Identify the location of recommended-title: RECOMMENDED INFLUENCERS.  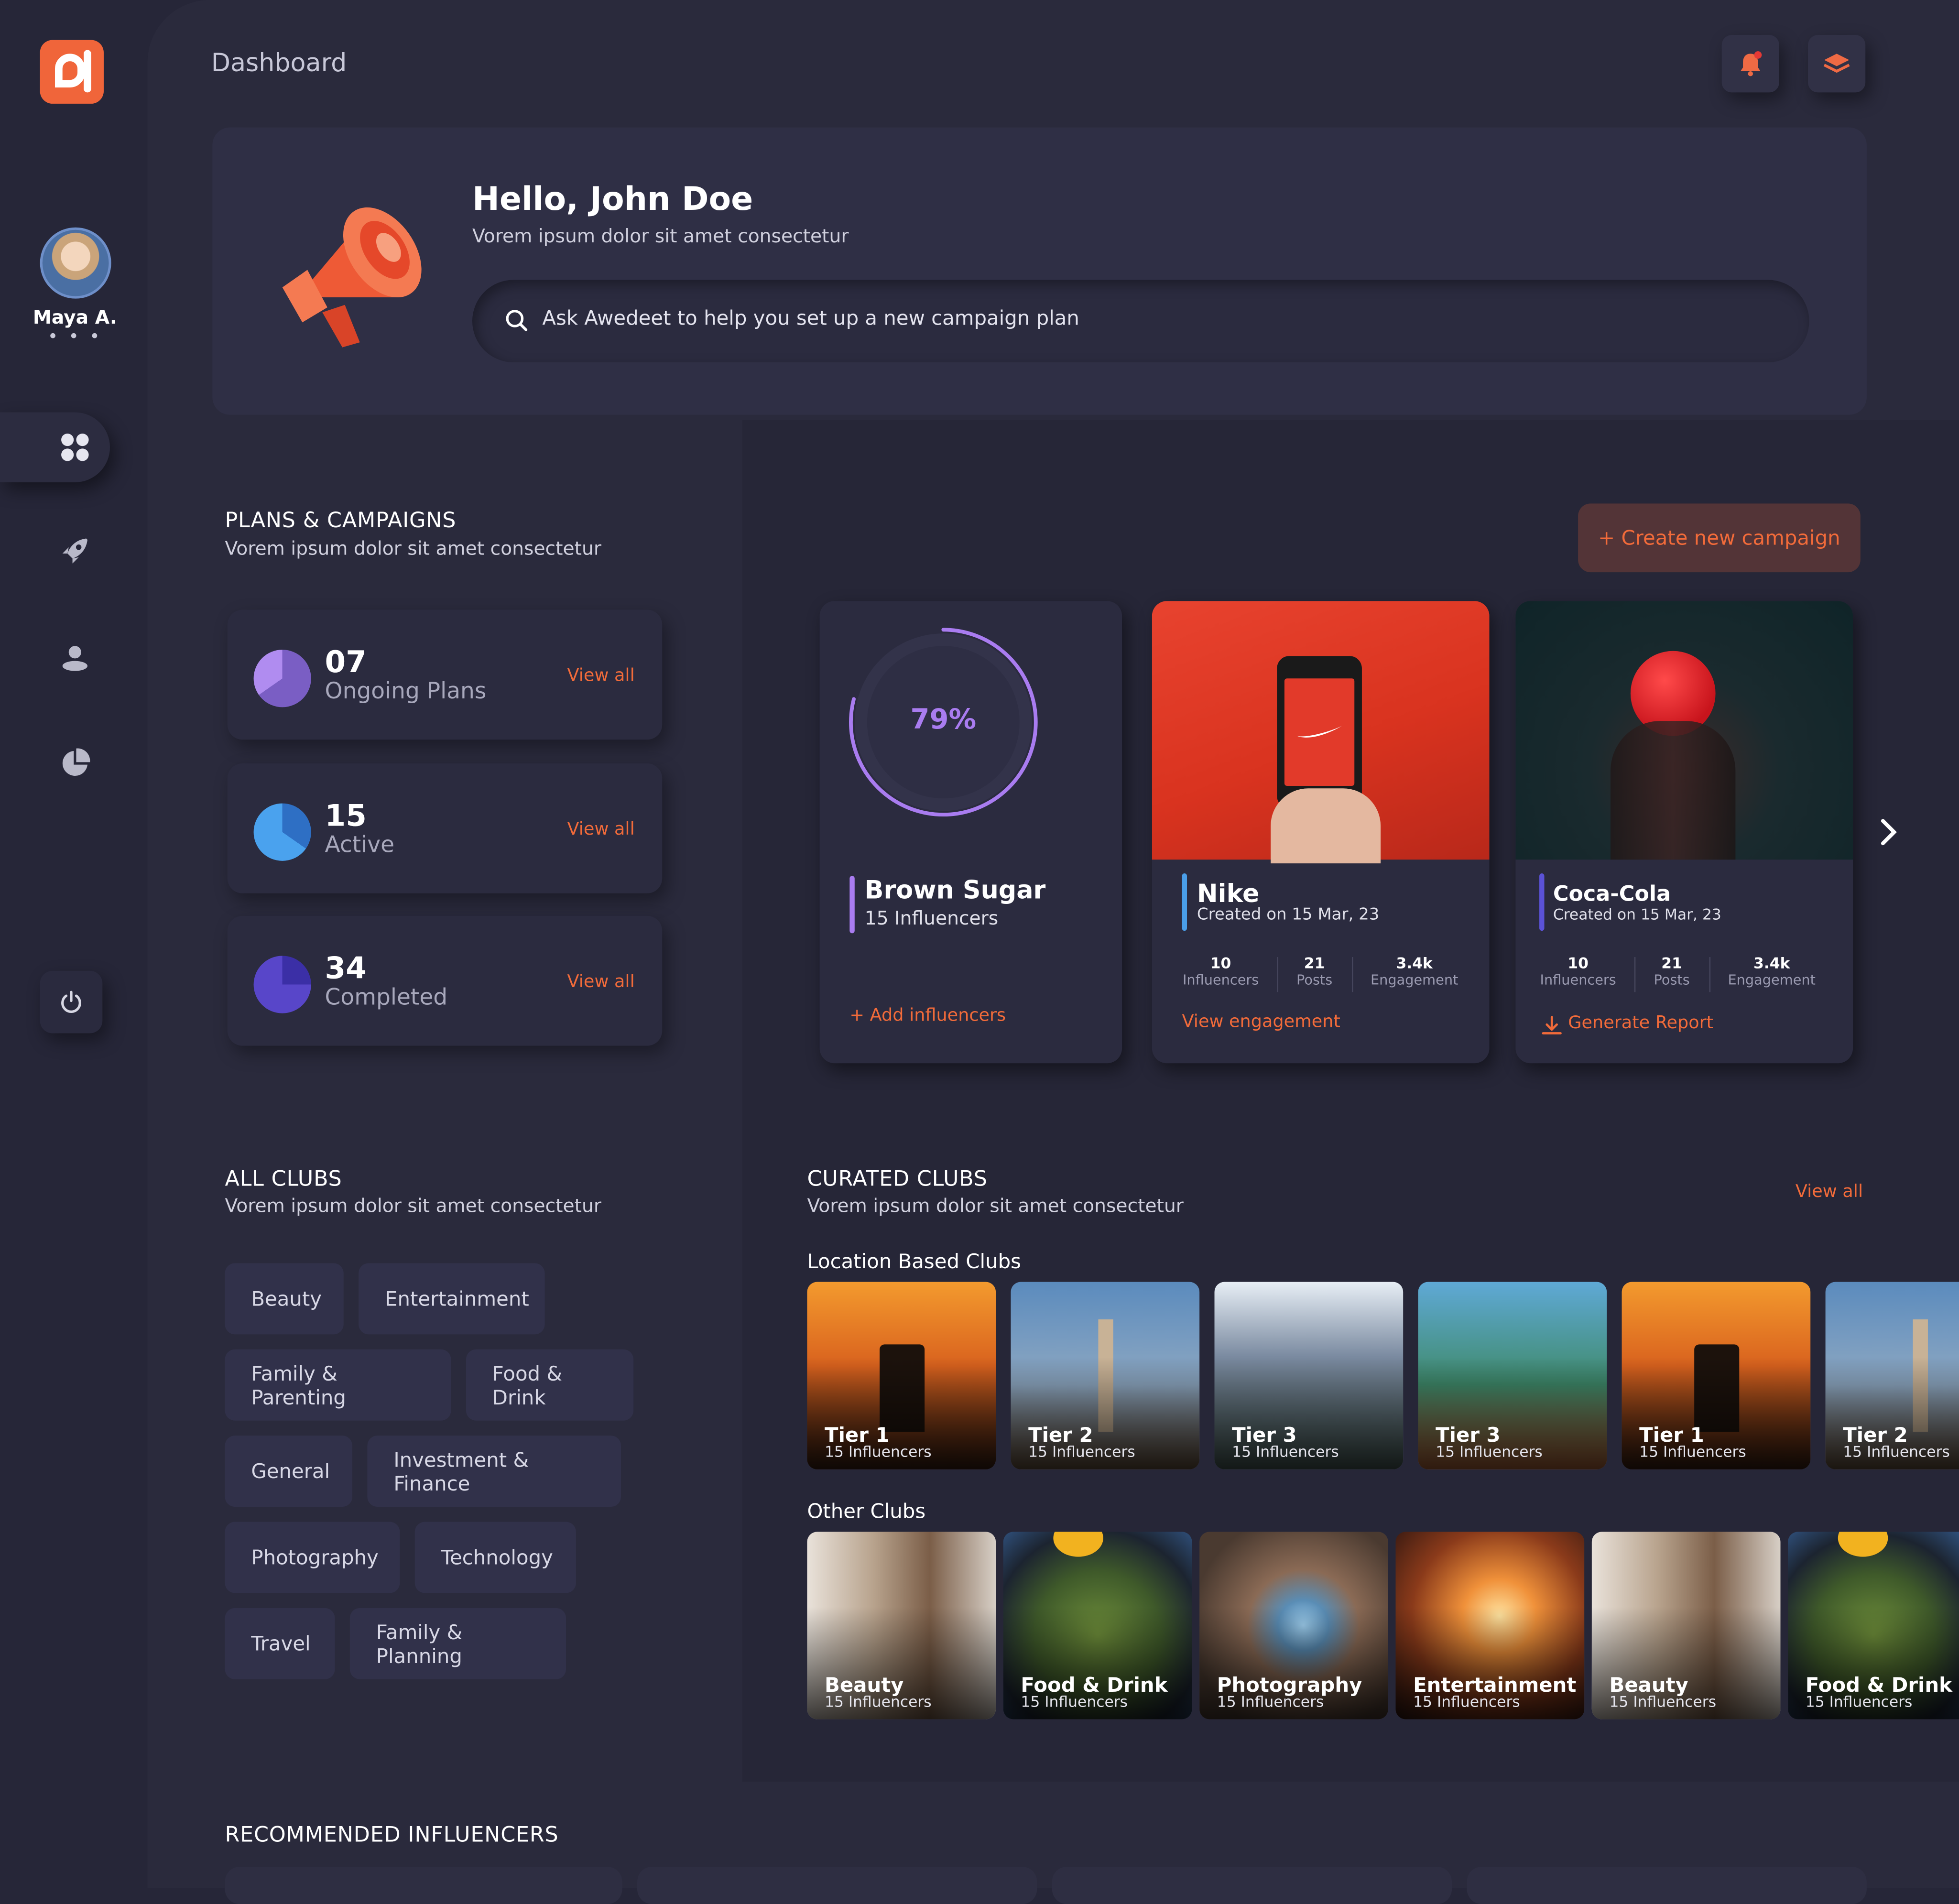
(392, 1835).